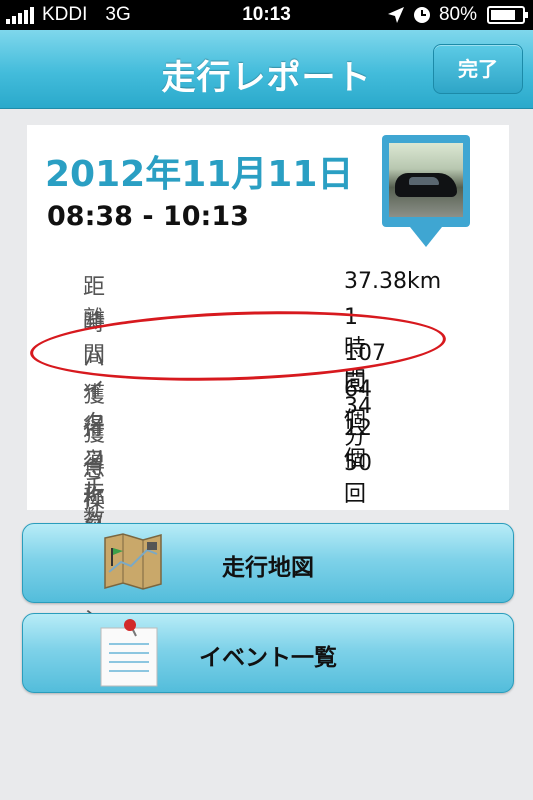 This screenshot has width=533, height=800. What do you see at coordinates (395, 15) in the screenshot?
I see `location-arrow-icon` at bounding box center [395, 15].